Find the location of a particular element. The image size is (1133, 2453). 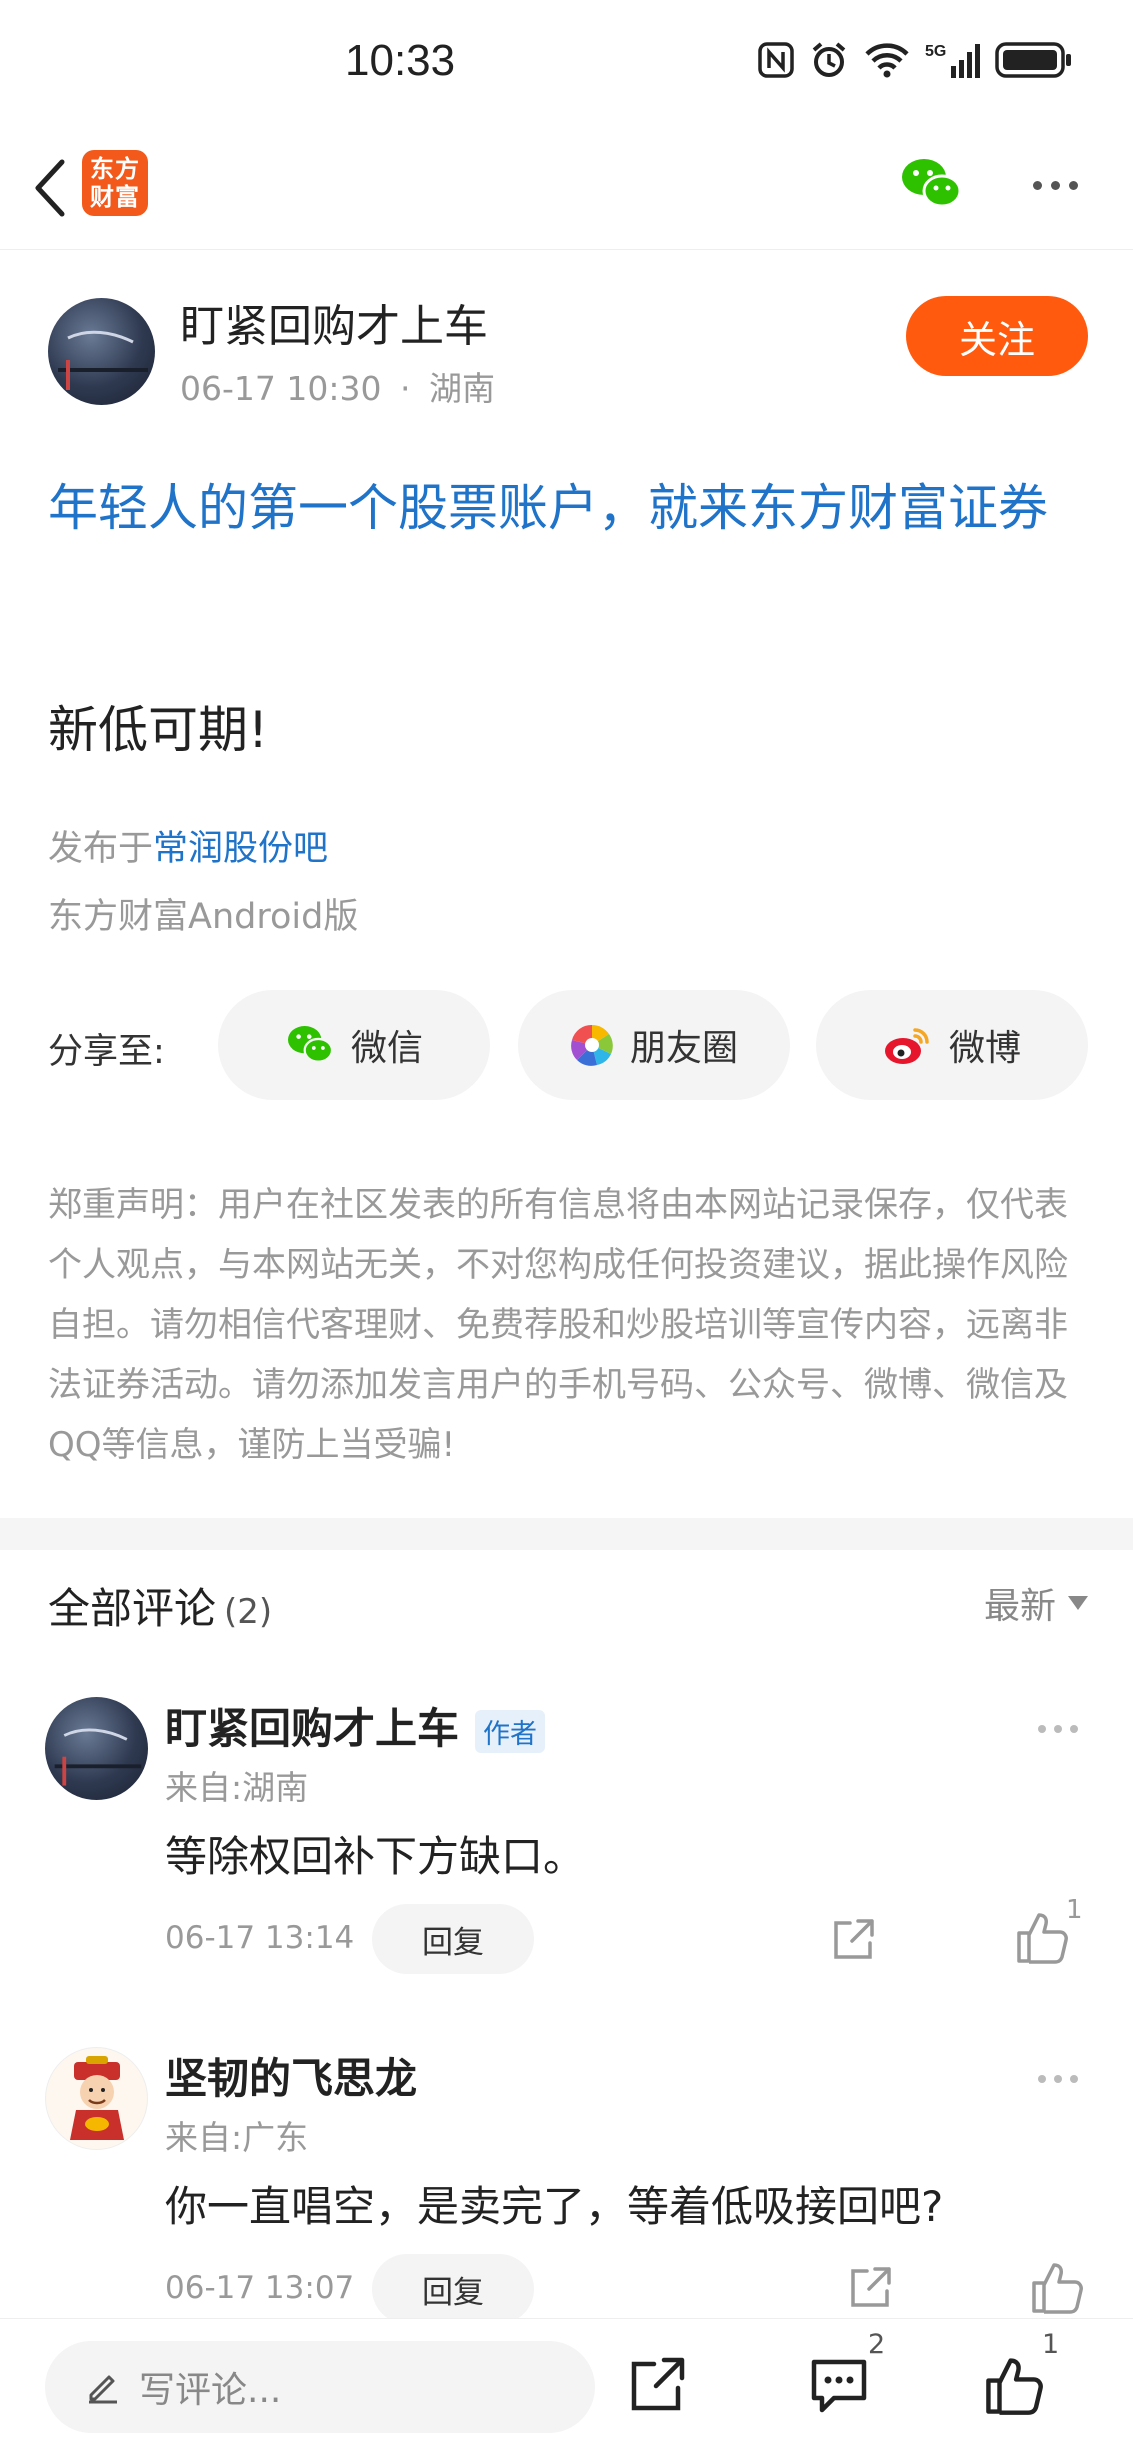

svg-text: 5G is located at coordinates (935, 51).